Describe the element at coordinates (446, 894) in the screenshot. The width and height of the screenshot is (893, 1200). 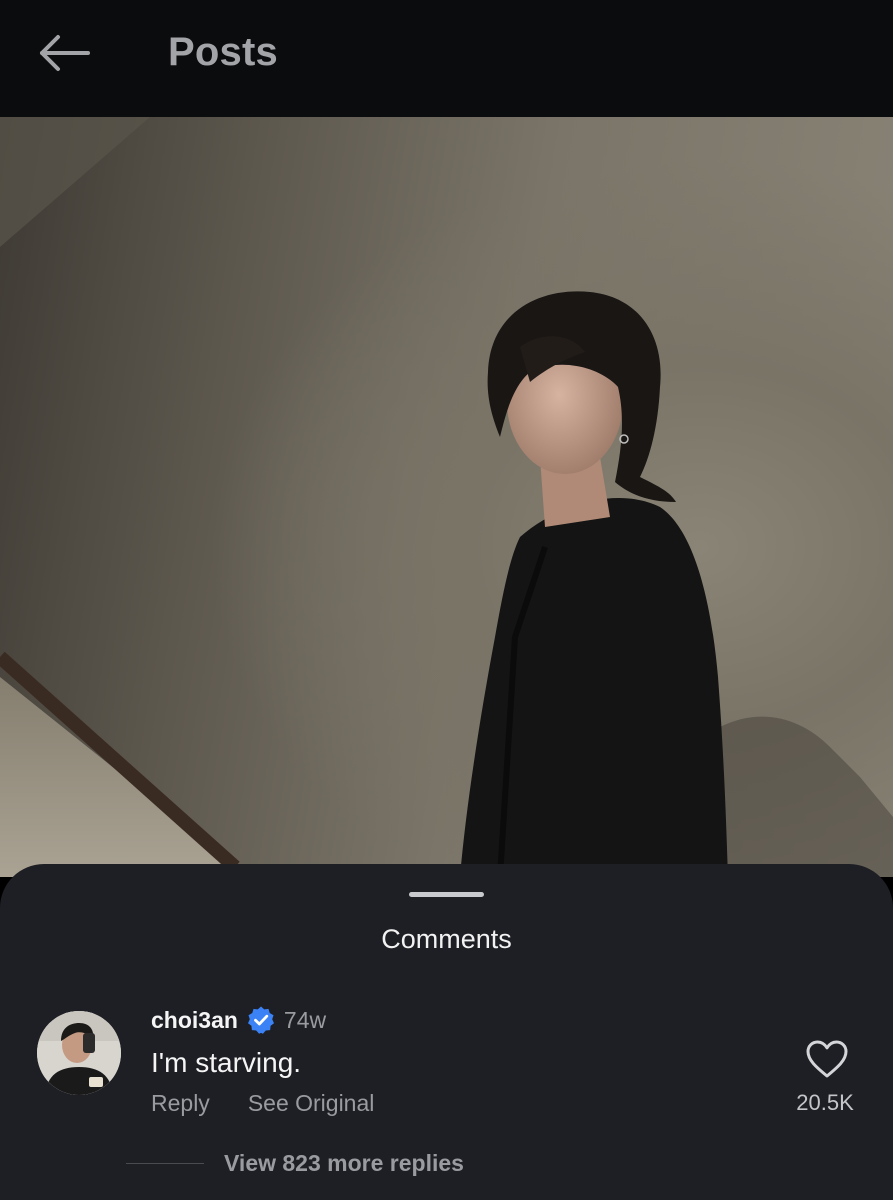
I see `drag-handle` at that location.